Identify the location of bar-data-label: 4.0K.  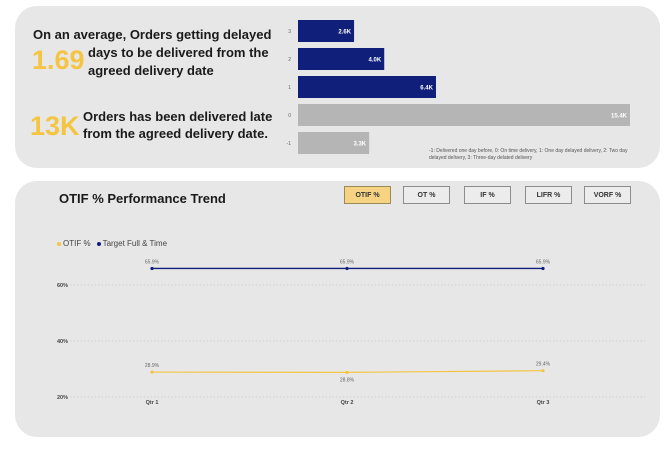
(375, 61).